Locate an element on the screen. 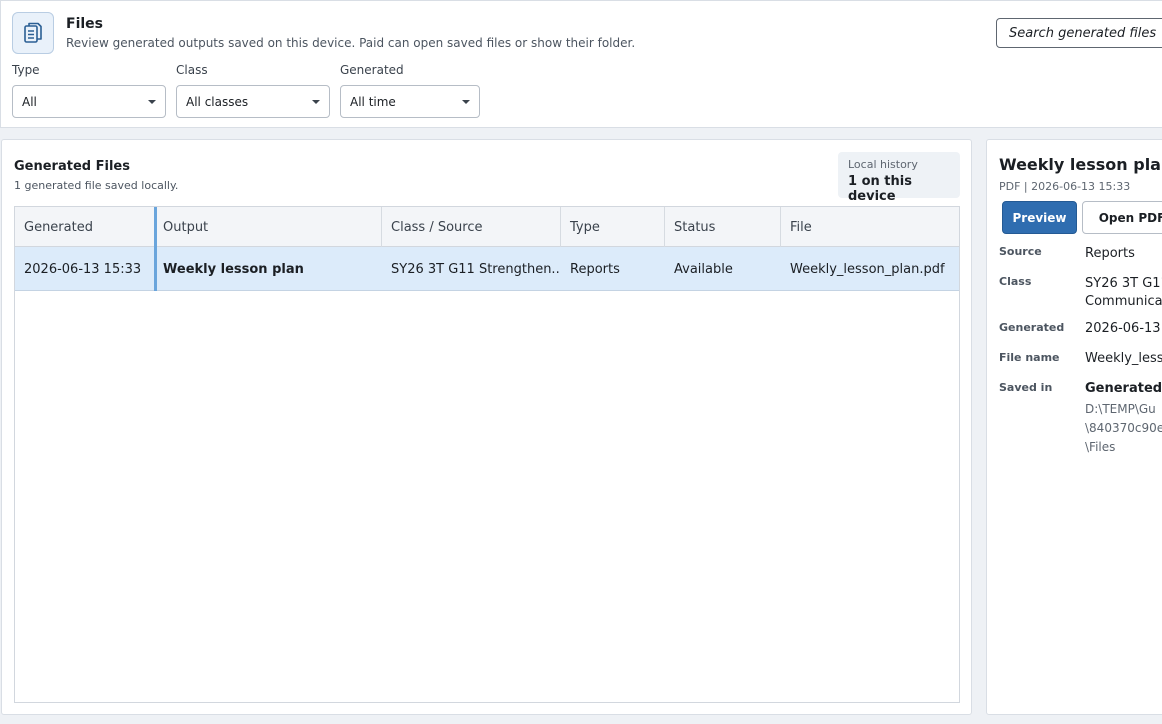 The width and height of the screenshot is (1162, 724). cell-type: Reports is located at coordinates (595, 269).